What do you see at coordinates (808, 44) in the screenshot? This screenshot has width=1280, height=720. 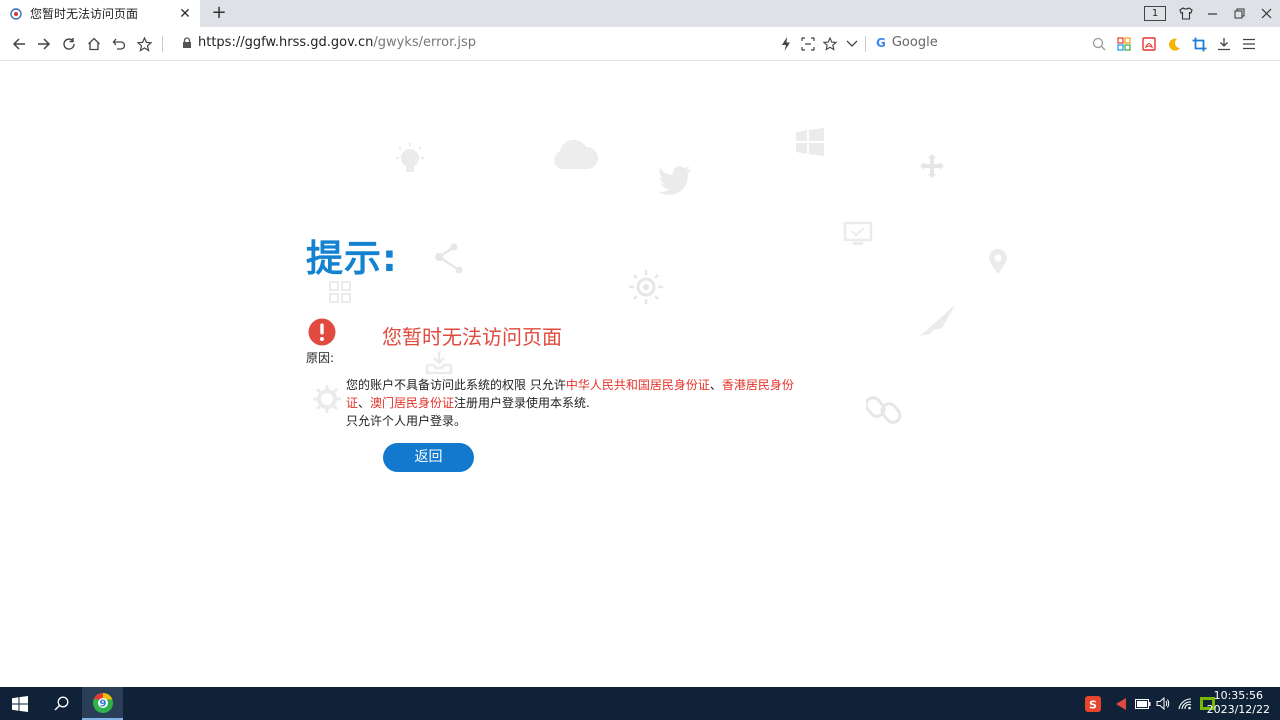 I see `screenshot-icon` at bounding box center [808, 44].